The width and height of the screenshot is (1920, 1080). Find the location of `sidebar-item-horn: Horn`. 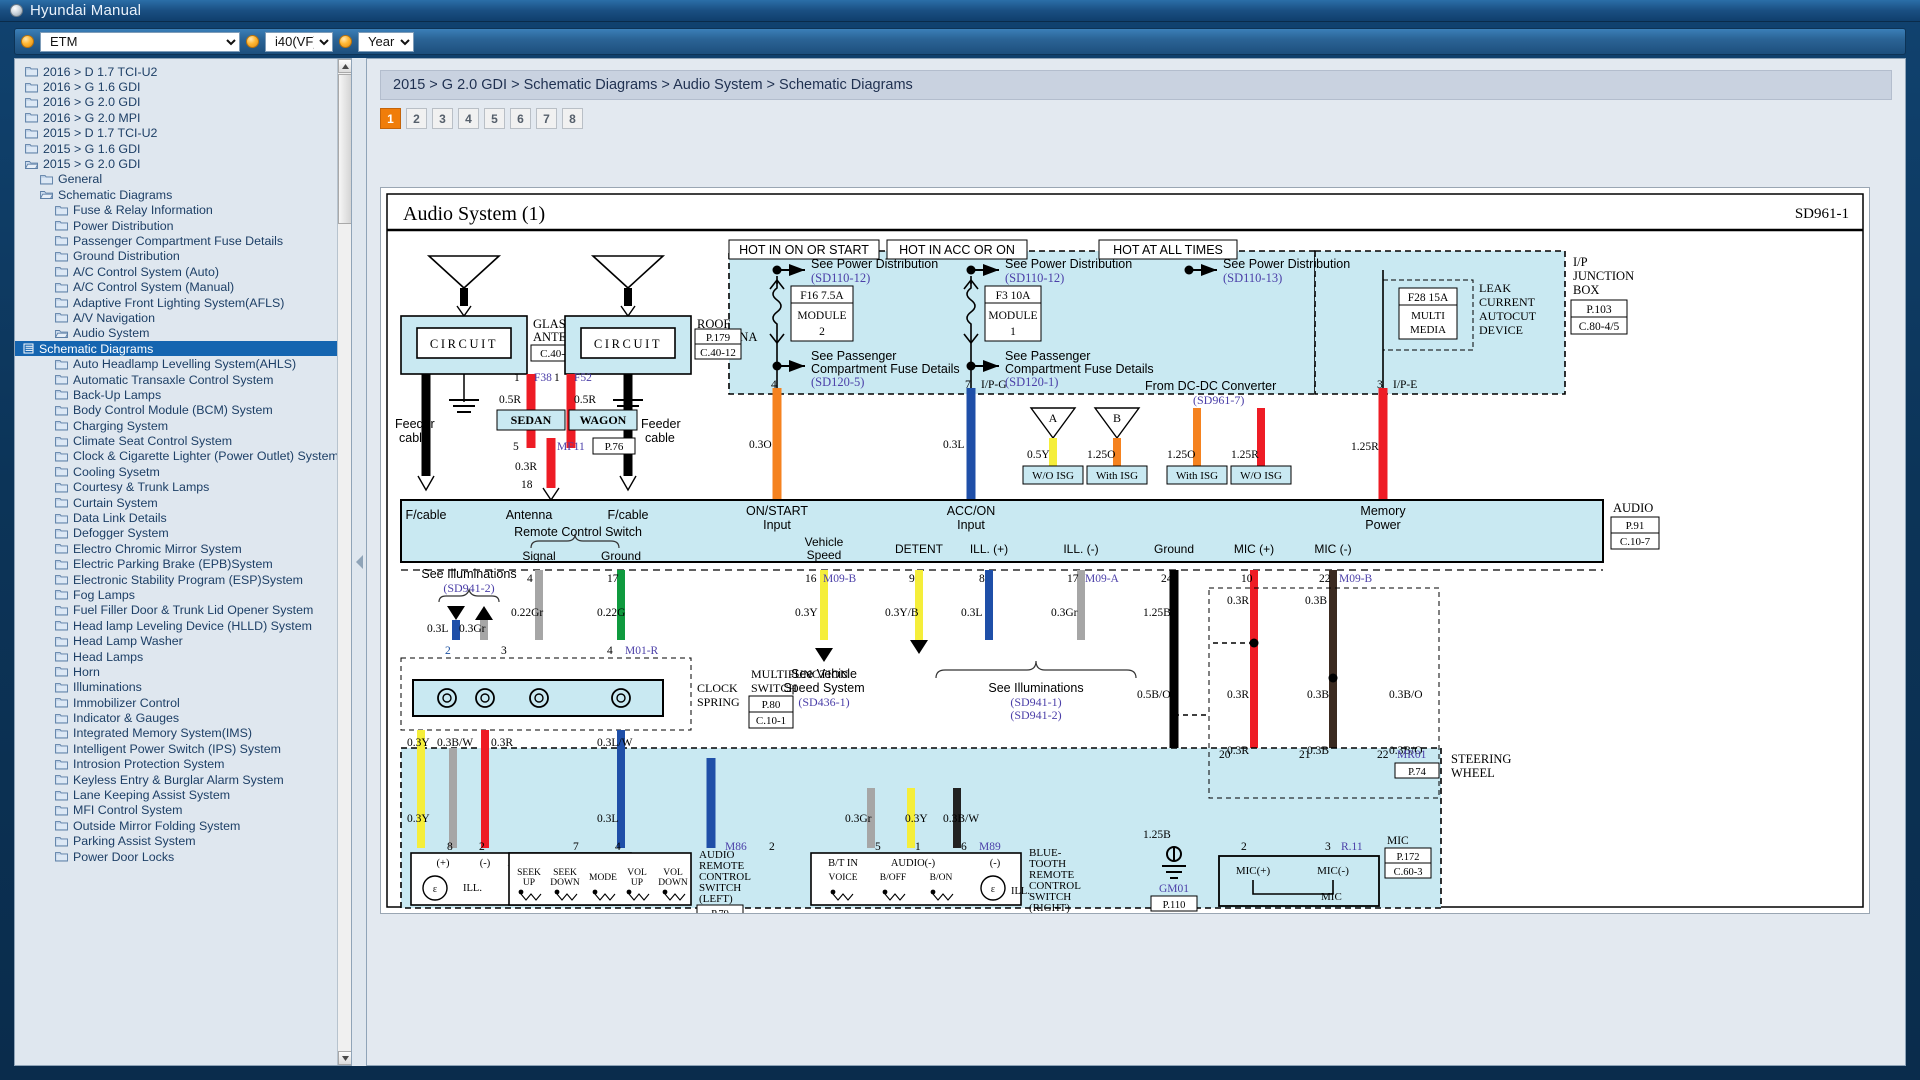

sidebar-item-horn: Horn is located at coordinates (180, 671).